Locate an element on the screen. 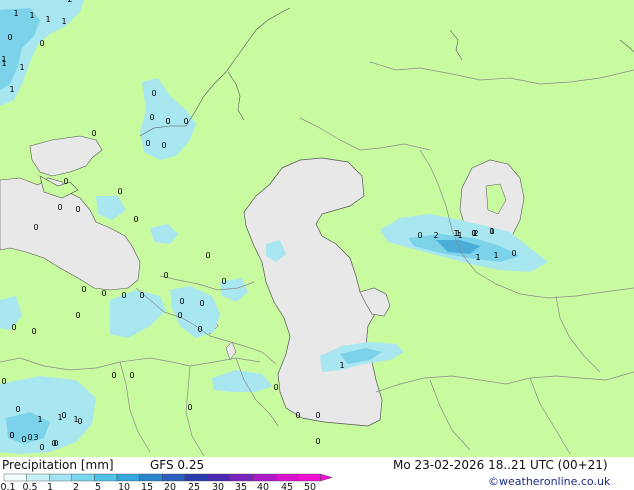  legend-tick-label: 30 is located at coordinates (218, 486).